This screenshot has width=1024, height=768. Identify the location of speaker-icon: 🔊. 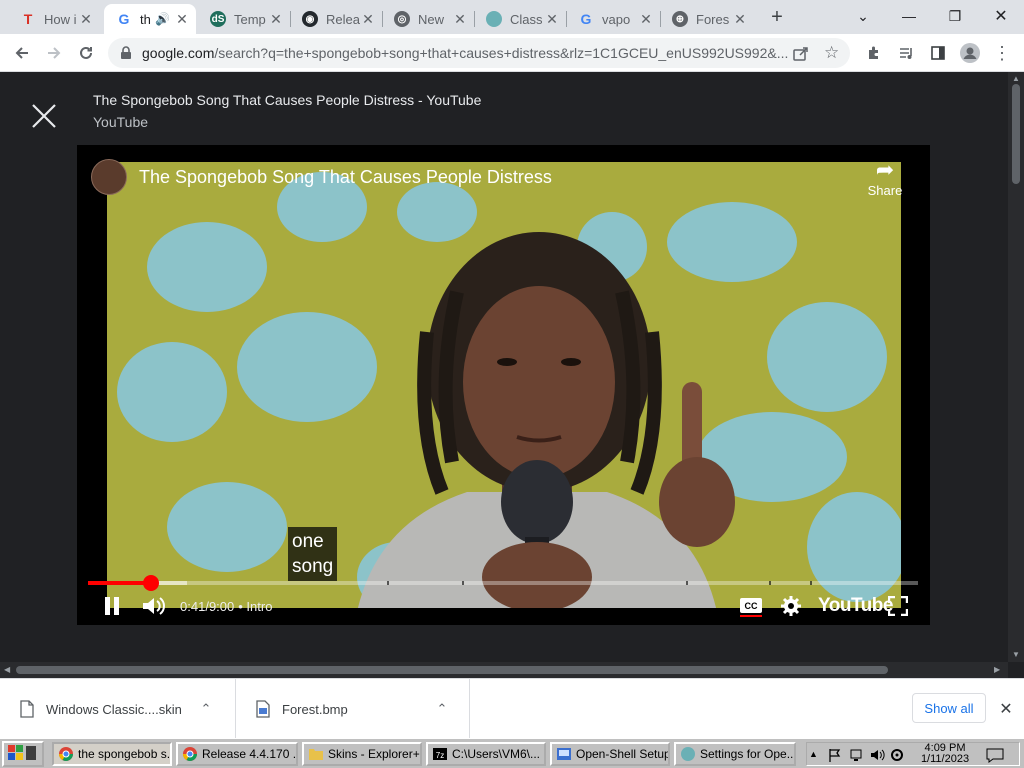
(162, 19).